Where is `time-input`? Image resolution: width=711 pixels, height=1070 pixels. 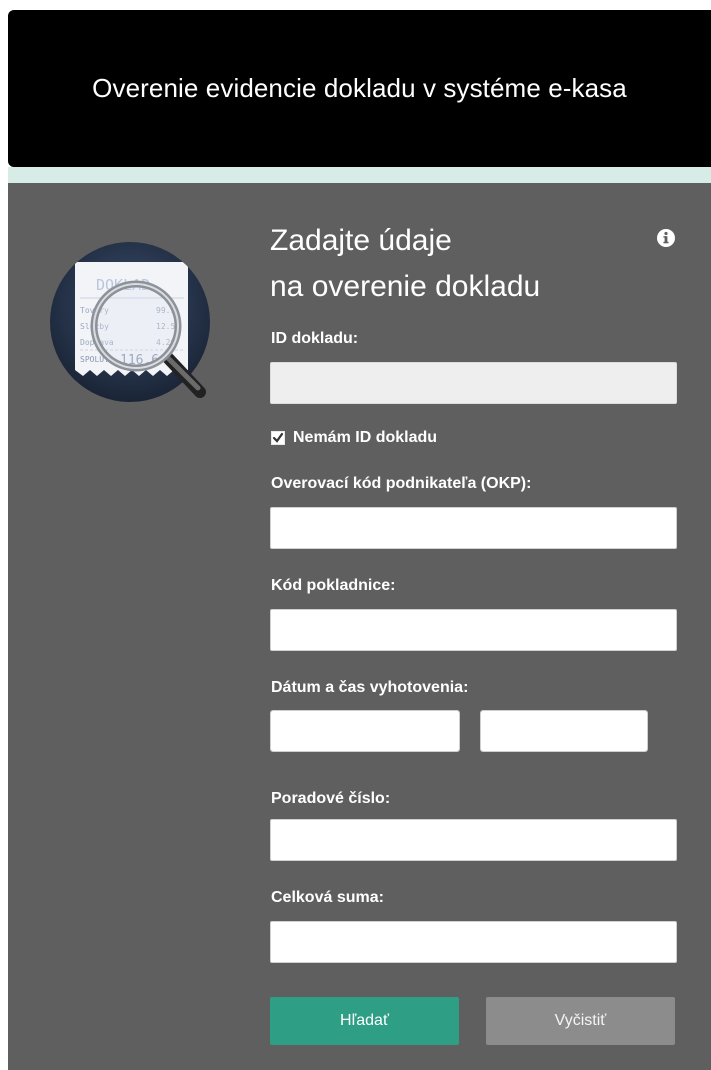
time-input is located at coordinates (564, 731).